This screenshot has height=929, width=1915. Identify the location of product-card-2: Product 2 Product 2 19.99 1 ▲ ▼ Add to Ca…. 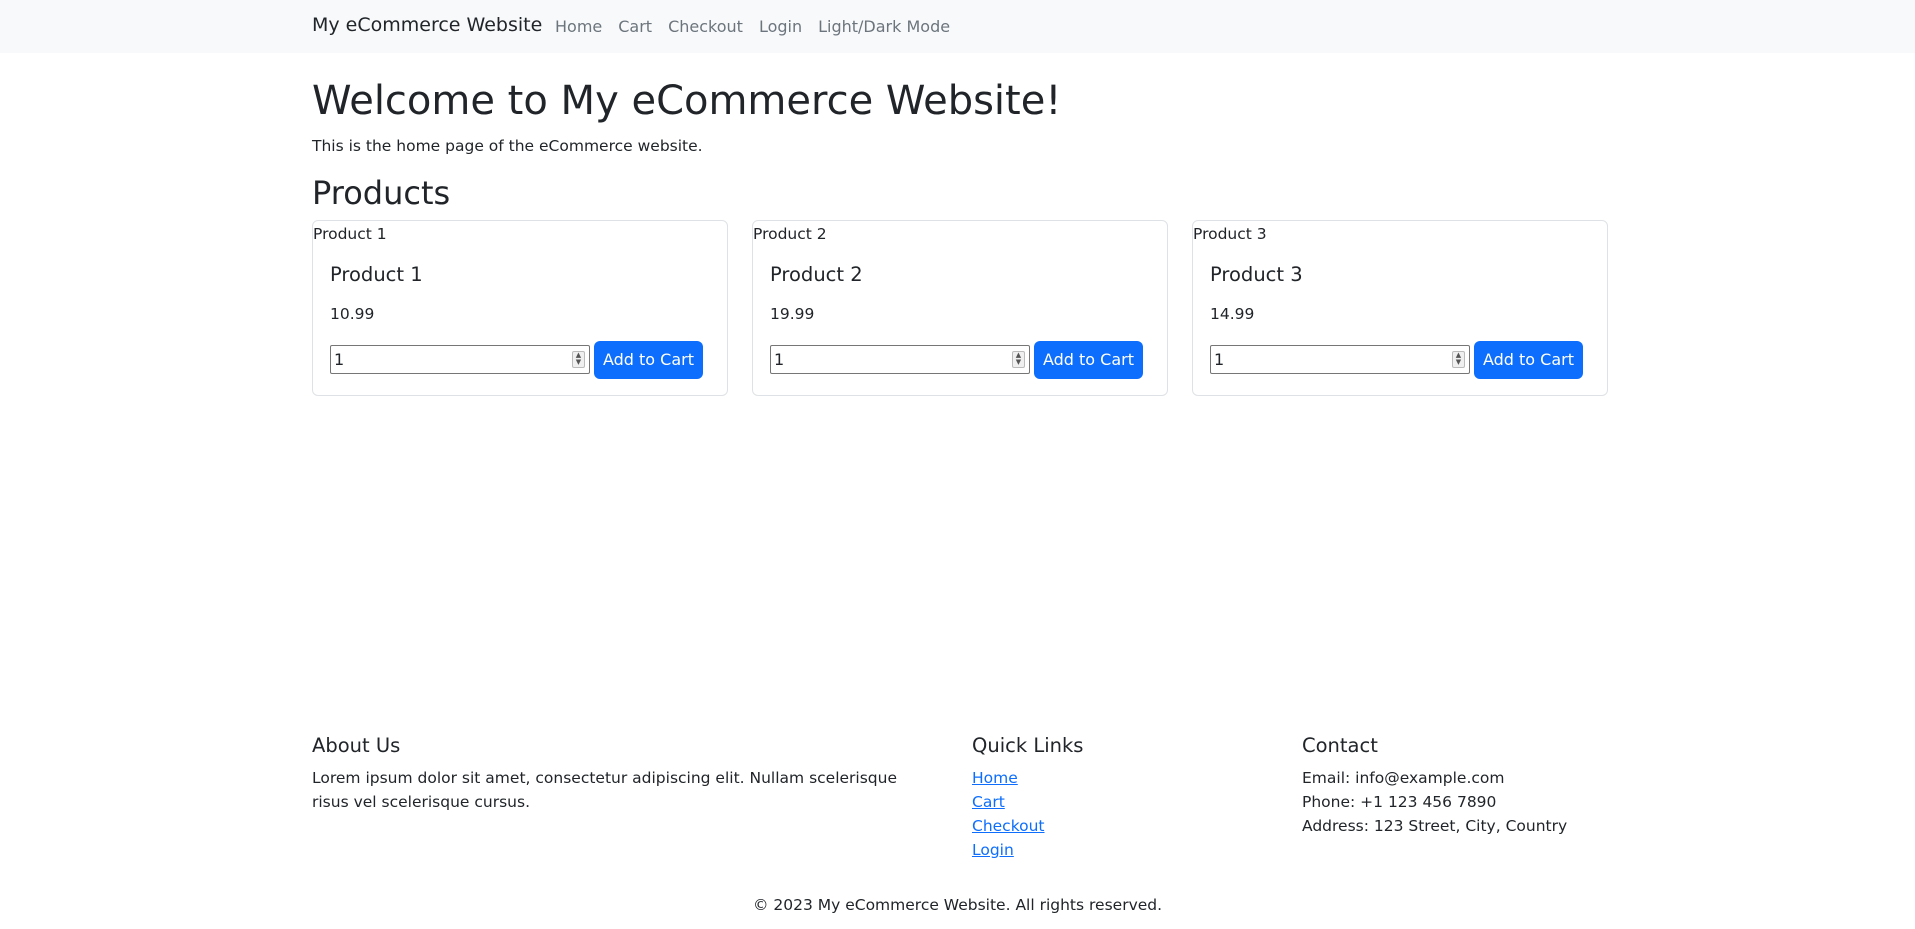
(960, 308).